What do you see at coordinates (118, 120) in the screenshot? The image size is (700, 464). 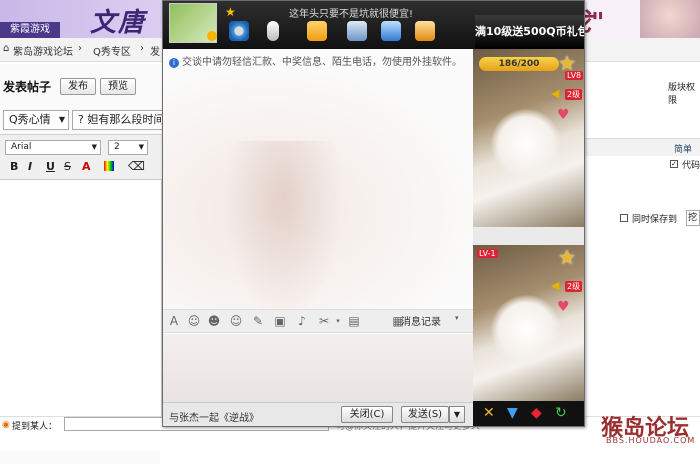 I see `subject-input: ? 妲有那么段时间` at bounding box center [118, 120].